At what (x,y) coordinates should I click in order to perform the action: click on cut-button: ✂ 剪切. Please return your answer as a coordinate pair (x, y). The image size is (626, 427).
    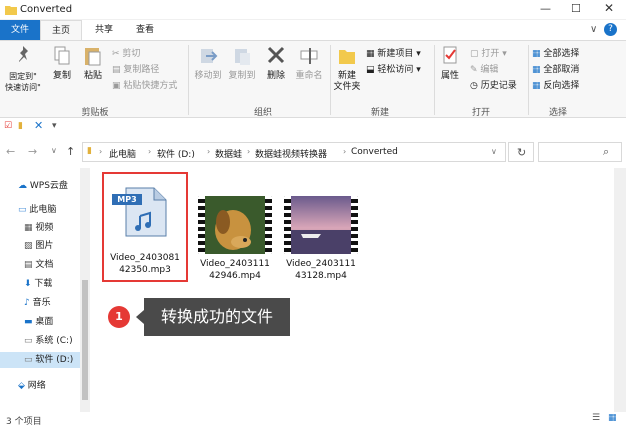
    Looking at the image, I should click on (126, 52).